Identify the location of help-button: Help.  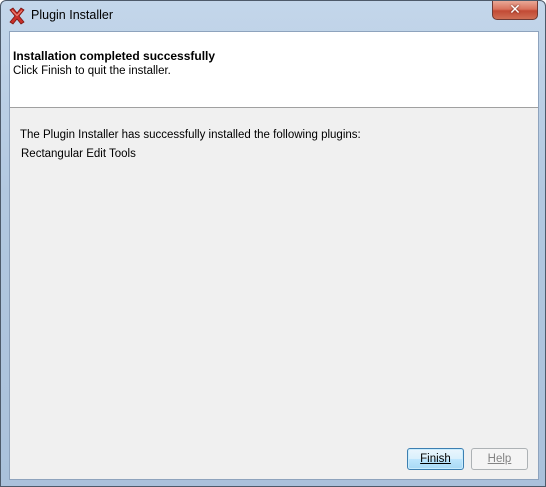
(499, 459).